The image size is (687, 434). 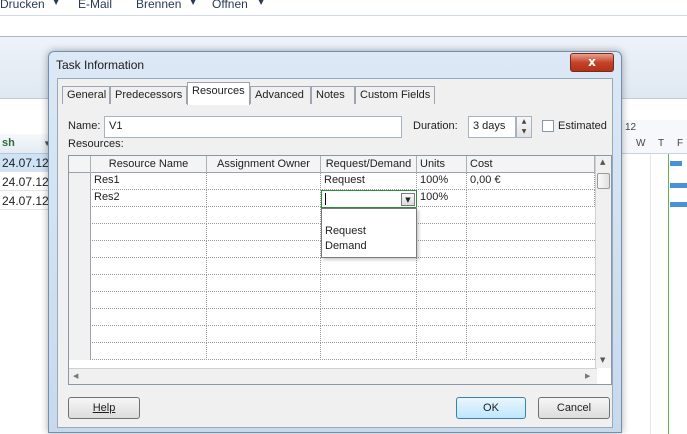 I want to click on request-demand-cell: Request, so click(x=369, y=181).